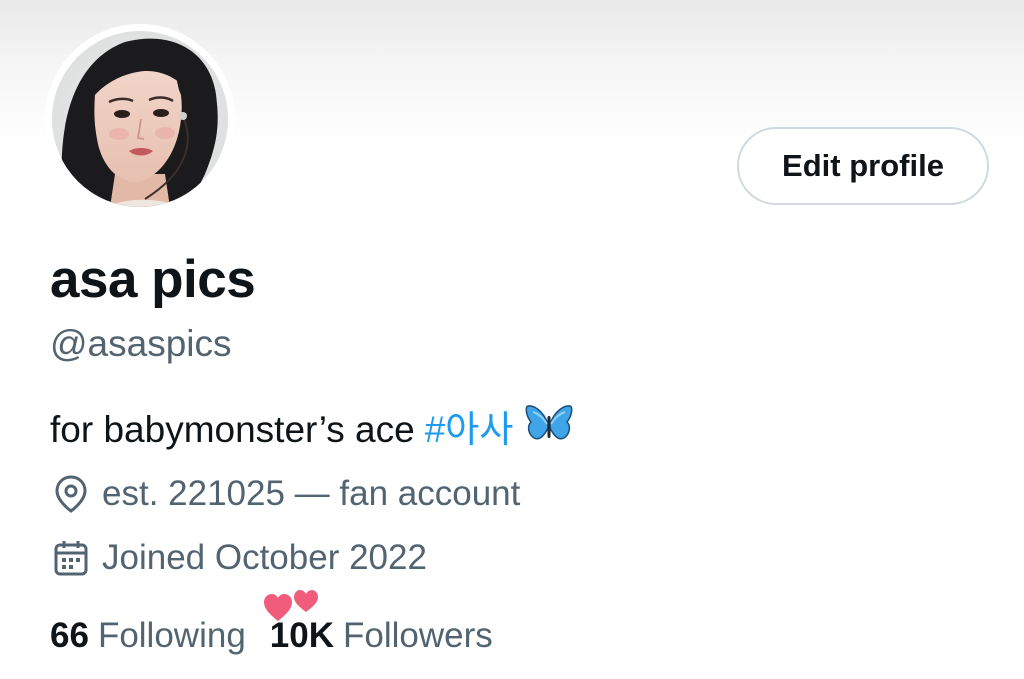 Image resolution: width=1024 pixels, height=679 pixels. I want to click on joined-text: Joined October 2022, so click(264, 557).